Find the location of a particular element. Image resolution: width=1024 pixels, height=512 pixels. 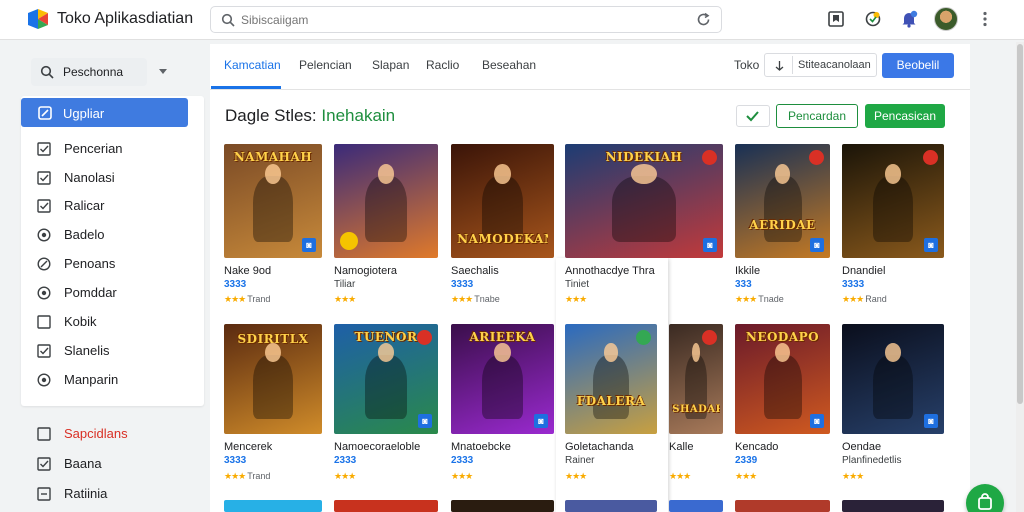

pencardan-button: Pencardan is located at coordinates (817, 116).